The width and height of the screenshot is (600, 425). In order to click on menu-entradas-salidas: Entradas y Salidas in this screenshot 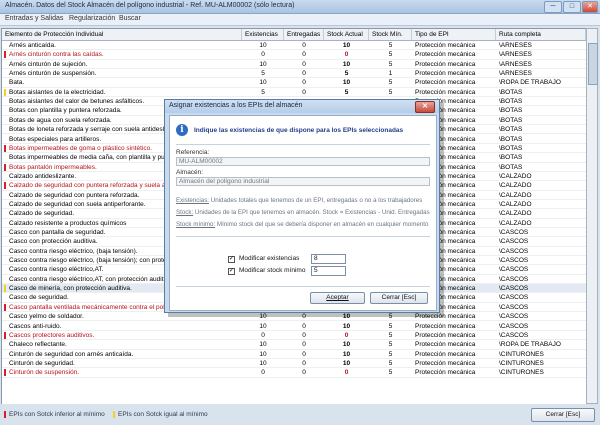, I will do `click(34, 18)`.